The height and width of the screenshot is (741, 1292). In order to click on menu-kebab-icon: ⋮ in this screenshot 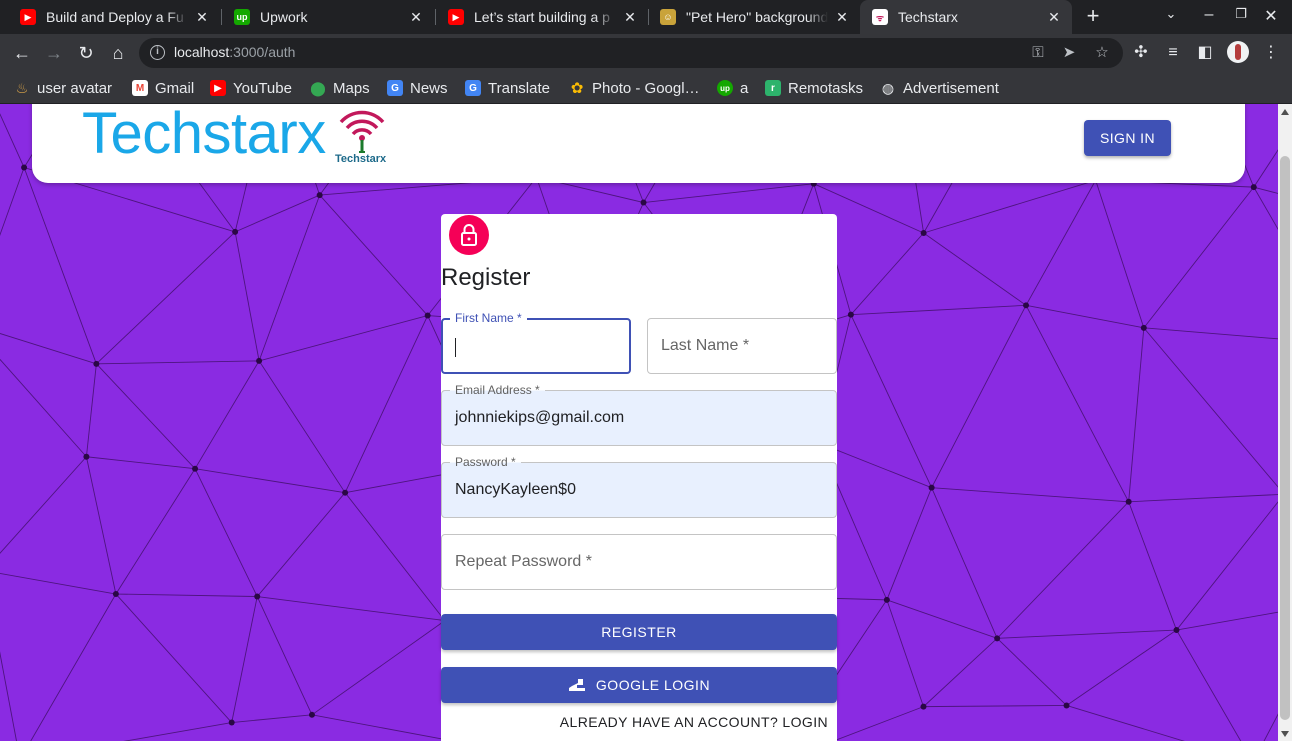, I will do `click(1271, 53)`.